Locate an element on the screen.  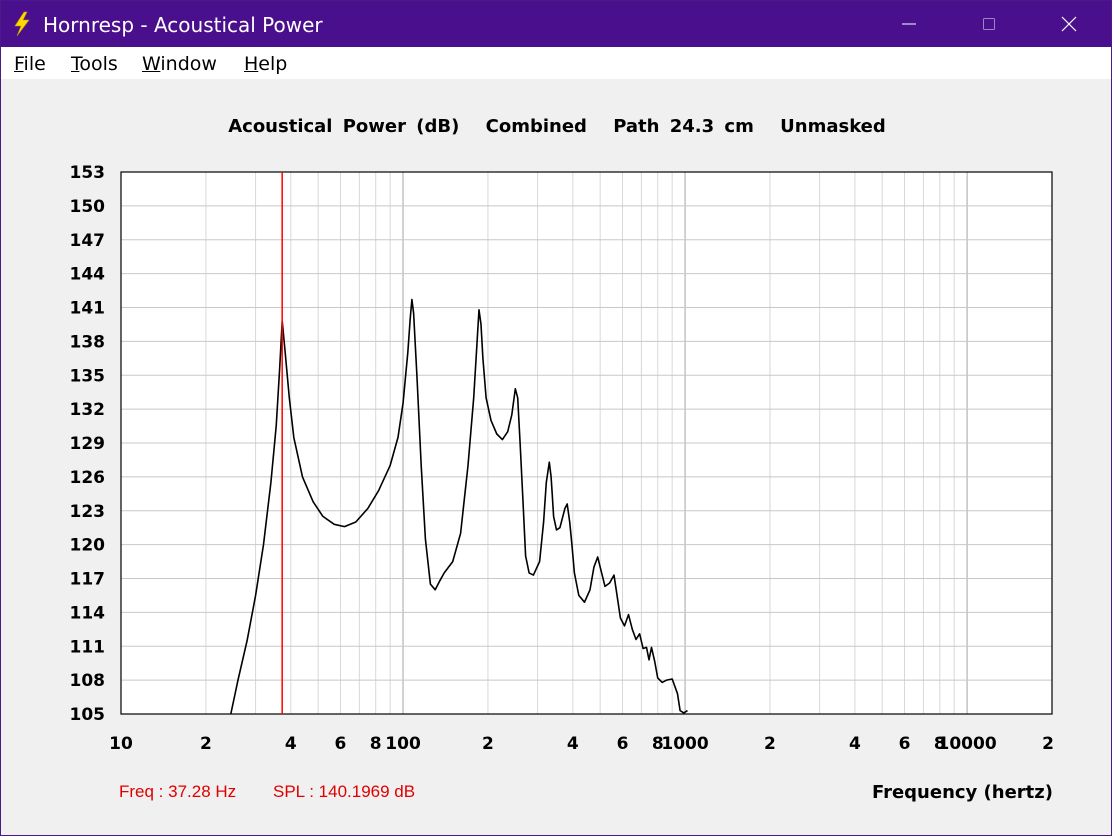
x-tick-label: 8 is located at coordinates (376, 744).